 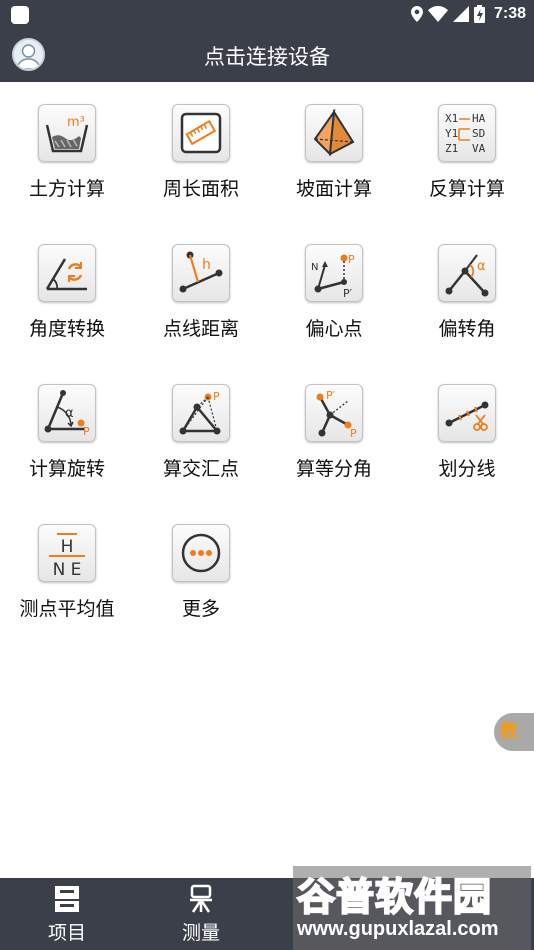 I want to click on battery-icon, so click(x=479, y=14).